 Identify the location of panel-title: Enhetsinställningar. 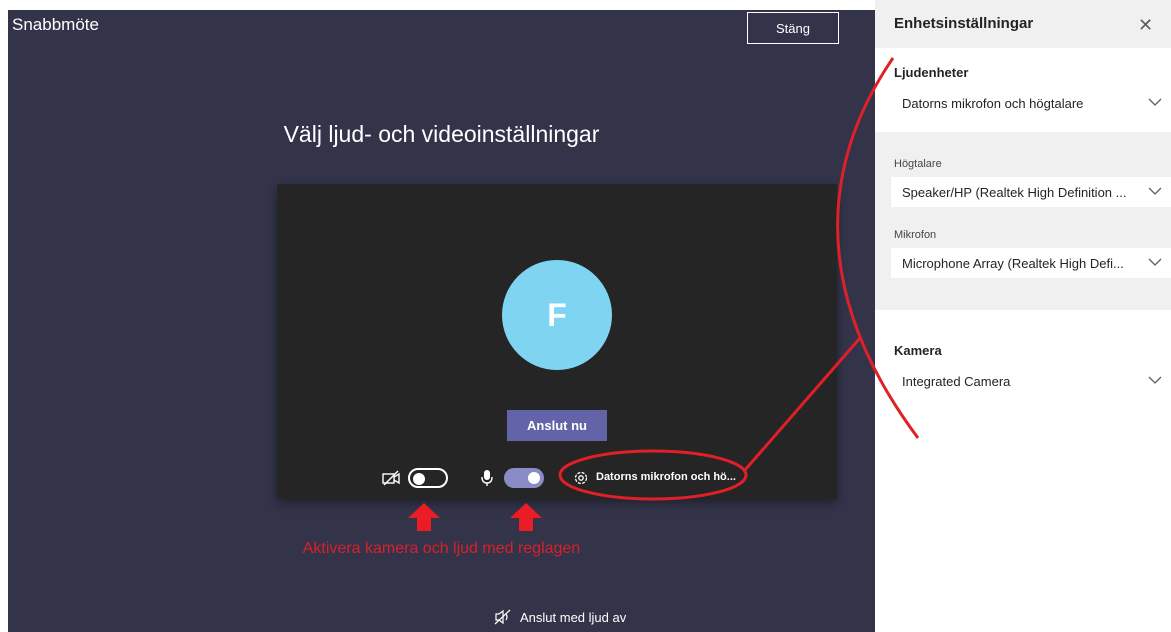
(964, 23).